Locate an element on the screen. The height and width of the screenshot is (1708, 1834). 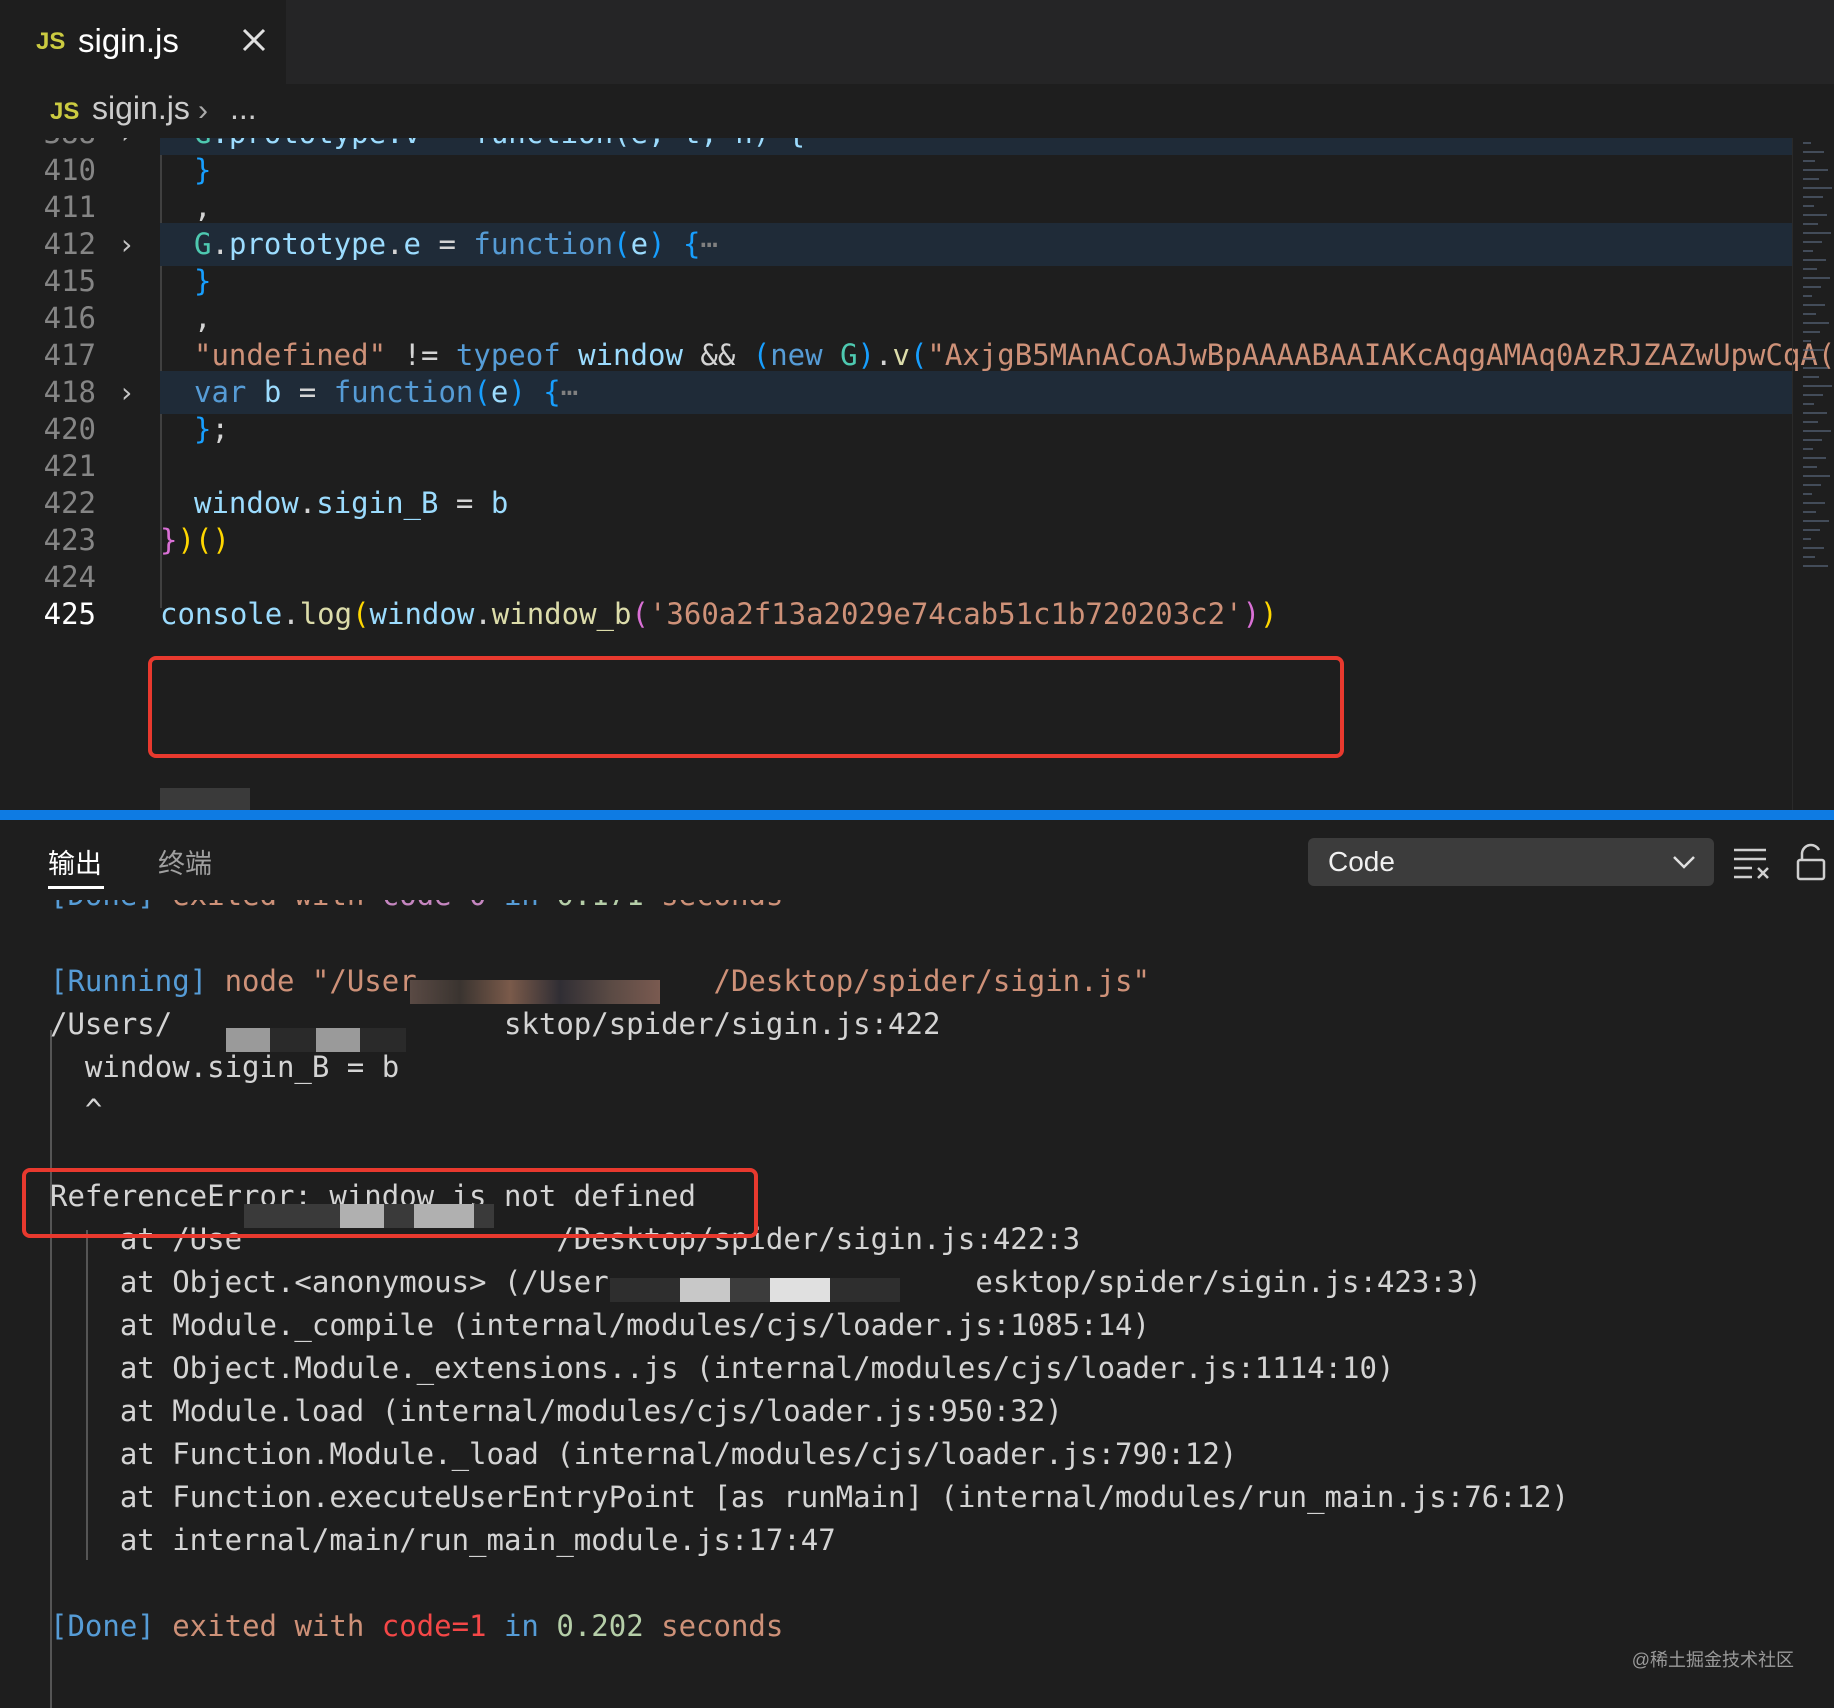
code-token: log is located at coordinates (326, 614).